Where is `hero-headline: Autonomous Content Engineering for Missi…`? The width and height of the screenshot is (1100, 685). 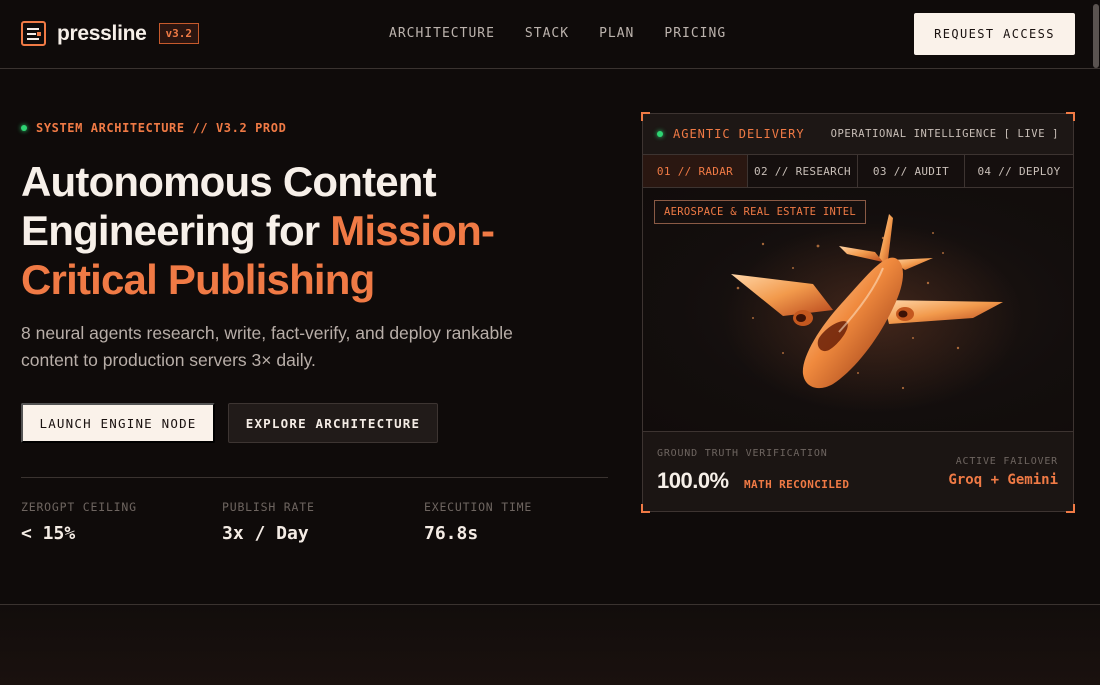
hero-headline: Autonomous Content Engineering for Missi… is located at coordinates (321, 230).